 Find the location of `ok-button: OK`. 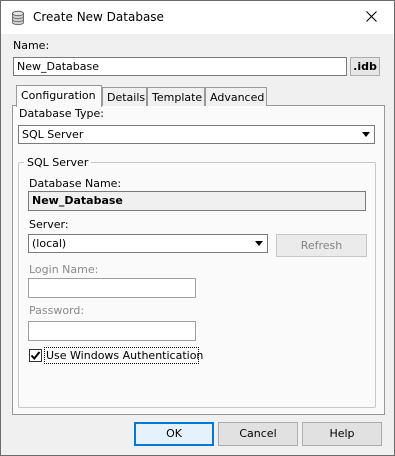

ok-button: OK is located at coordinates (174, 434).